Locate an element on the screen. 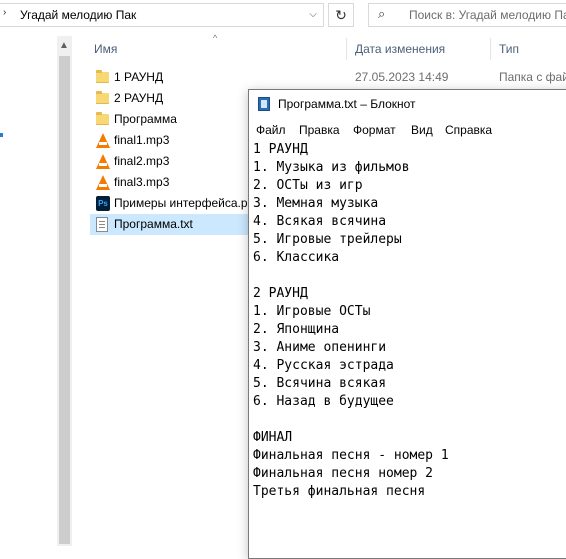 The height and width of the screenshot is (559, 566). text-line: 1. Игровые ОСТы is located at coordinates (312, 311).